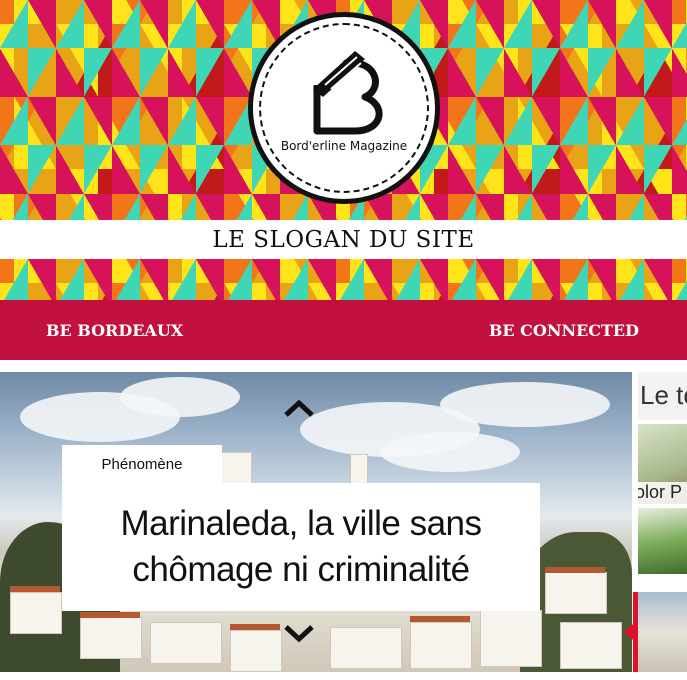  Describe the element at coordinates (628, 632) in the screenshot. I see `active-slide-arrow-icon` at that location.